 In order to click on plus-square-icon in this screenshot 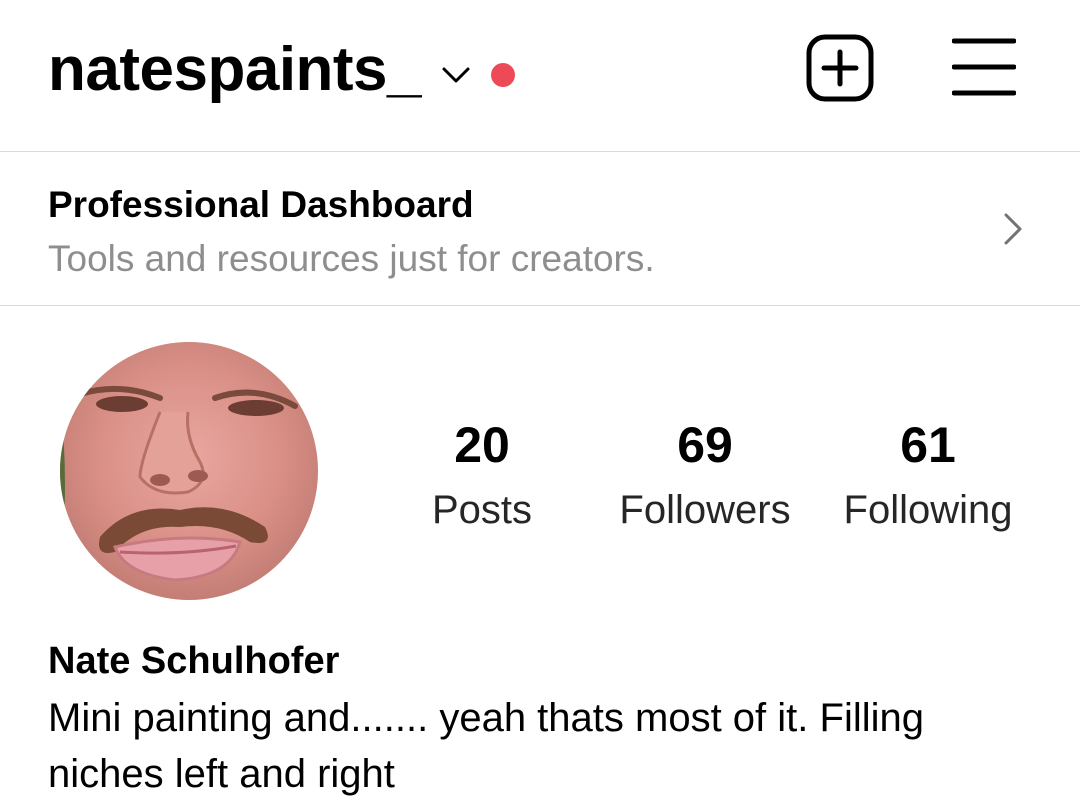, I will do `click(840, 68)`.